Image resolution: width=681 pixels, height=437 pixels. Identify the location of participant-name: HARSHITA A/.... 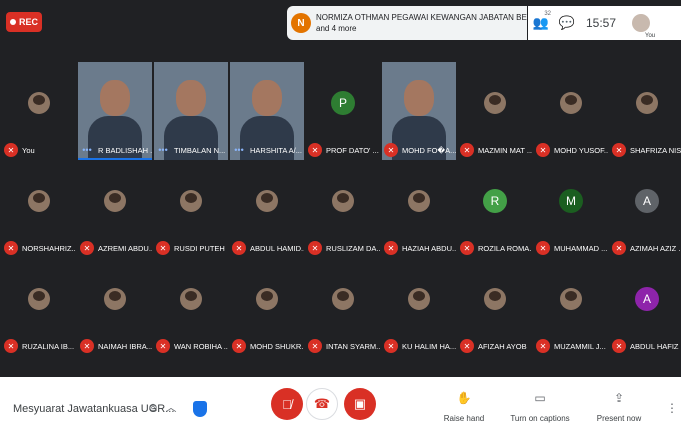
(276, 150).